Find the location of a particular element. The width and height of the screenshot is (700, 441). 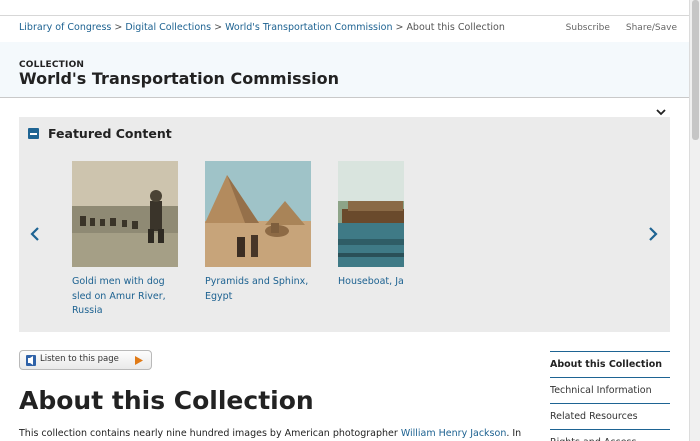

carousel-next-arrow-icon is located at coordinates (653, 234).